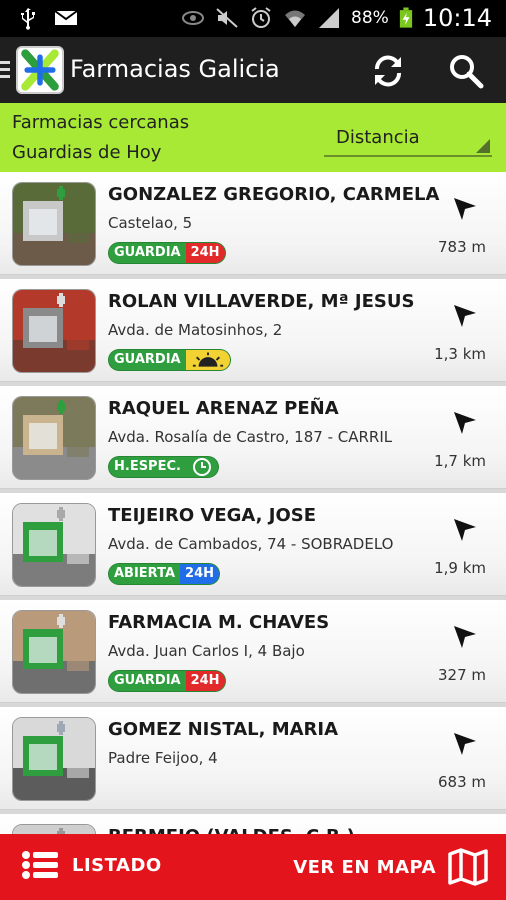 The image size is (506, 900). Describe the element at coordinates (329, 18) in the screenshot. I see `signal-icon` at that location.